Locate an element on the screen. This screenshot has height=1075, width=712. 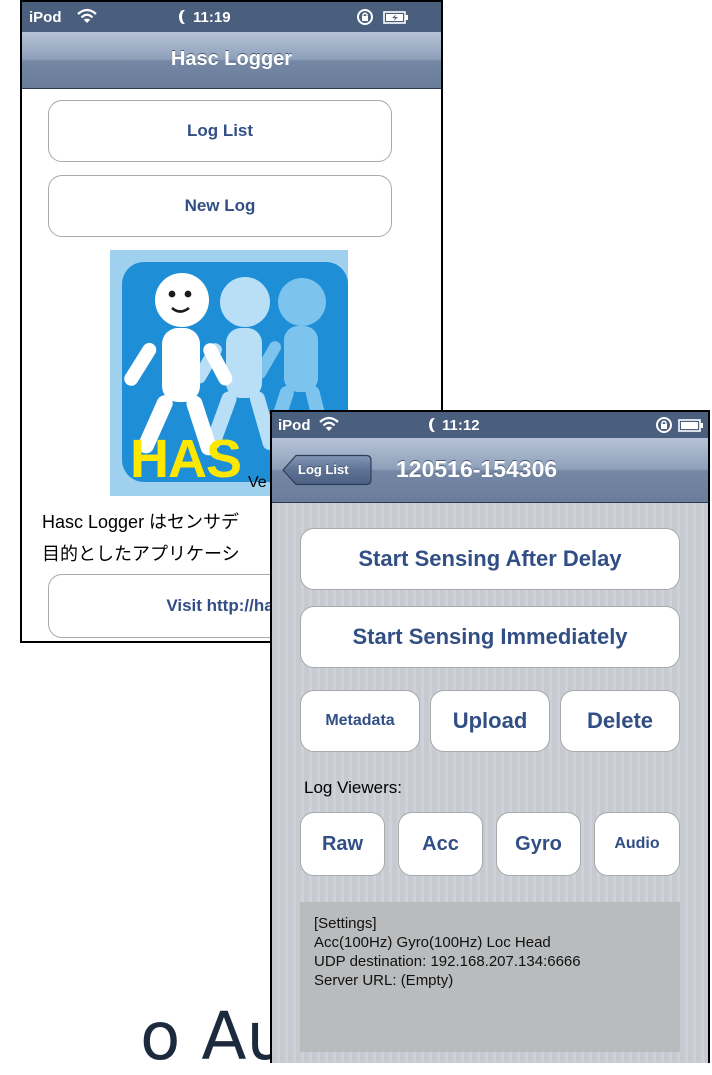
nav-bar: Hasc Logger is located at coordinates (231, 60).